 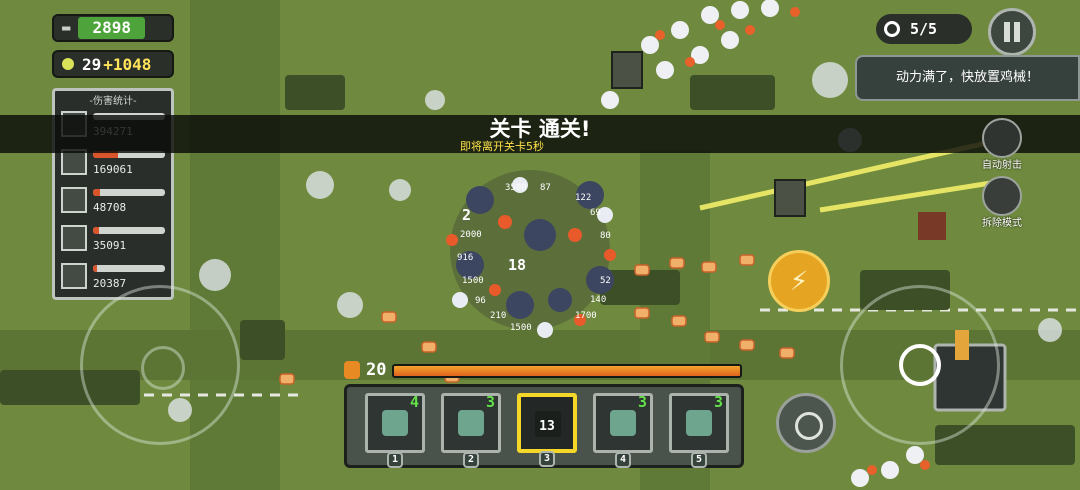 What do you see at coordinates (352, 370) in the screenshot?
I see `energy-icon` at bounding box center [352, 370].